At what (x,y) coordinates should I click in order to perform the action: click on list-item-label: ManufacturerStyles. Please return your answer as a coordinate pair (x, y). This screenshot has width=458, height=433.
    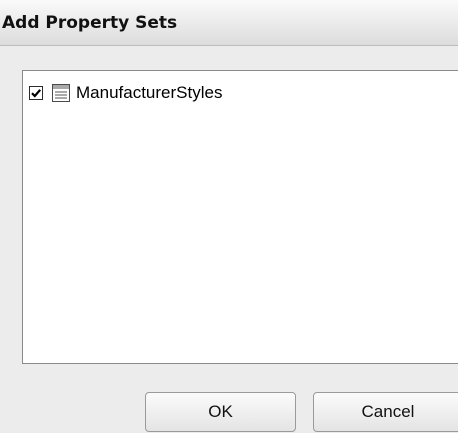
    Looking at the image, I should click on (149, 92).